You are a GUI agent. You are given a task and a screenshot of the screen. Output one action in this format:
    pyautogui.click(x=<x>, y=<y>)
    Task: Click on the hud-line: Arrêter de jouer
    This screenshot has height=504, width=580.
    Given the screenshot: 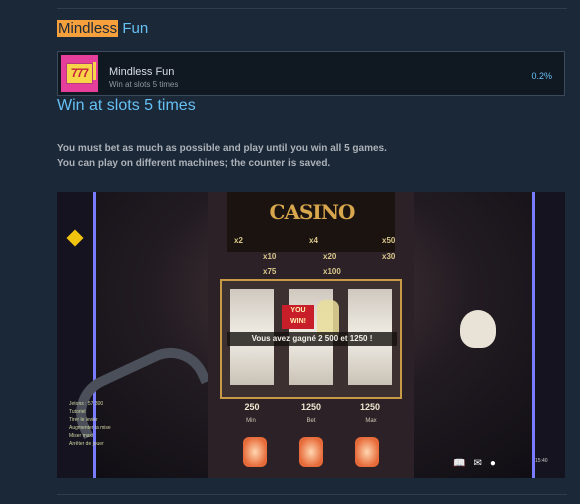 What is the action you would take?
    pyautogui.click(x=86, y=444)
    